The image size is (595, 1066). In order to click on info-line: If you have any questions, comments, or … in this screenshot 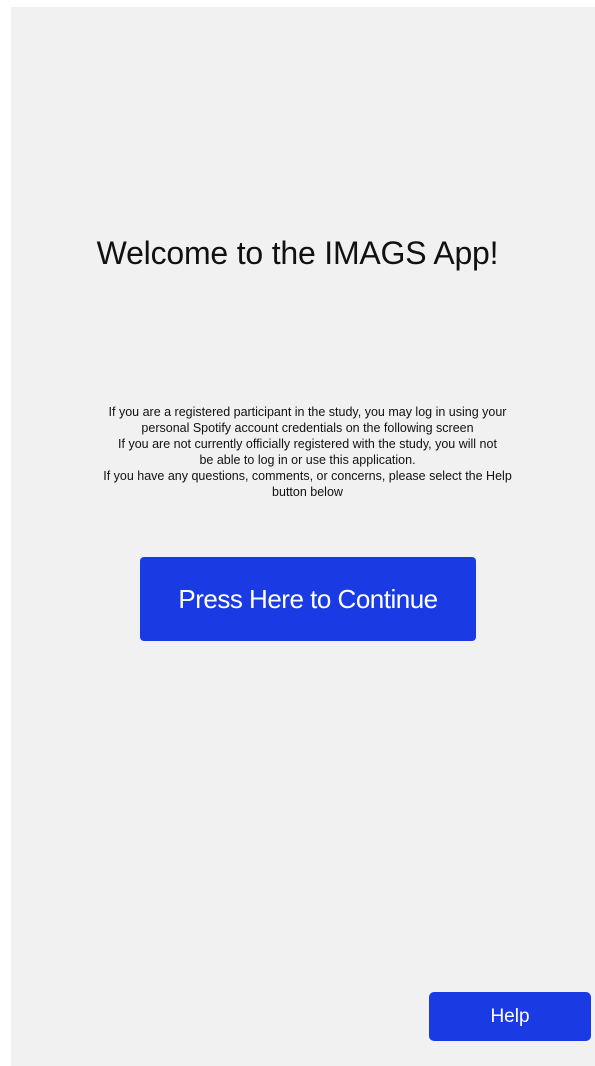, I will do `click(307, 476)`.